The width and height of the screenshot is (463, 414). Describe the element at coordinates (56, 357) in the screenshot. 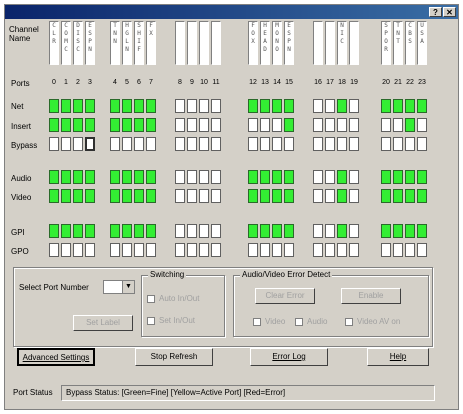

I see `advanced-settings-button: Advanced Settings` at that location.